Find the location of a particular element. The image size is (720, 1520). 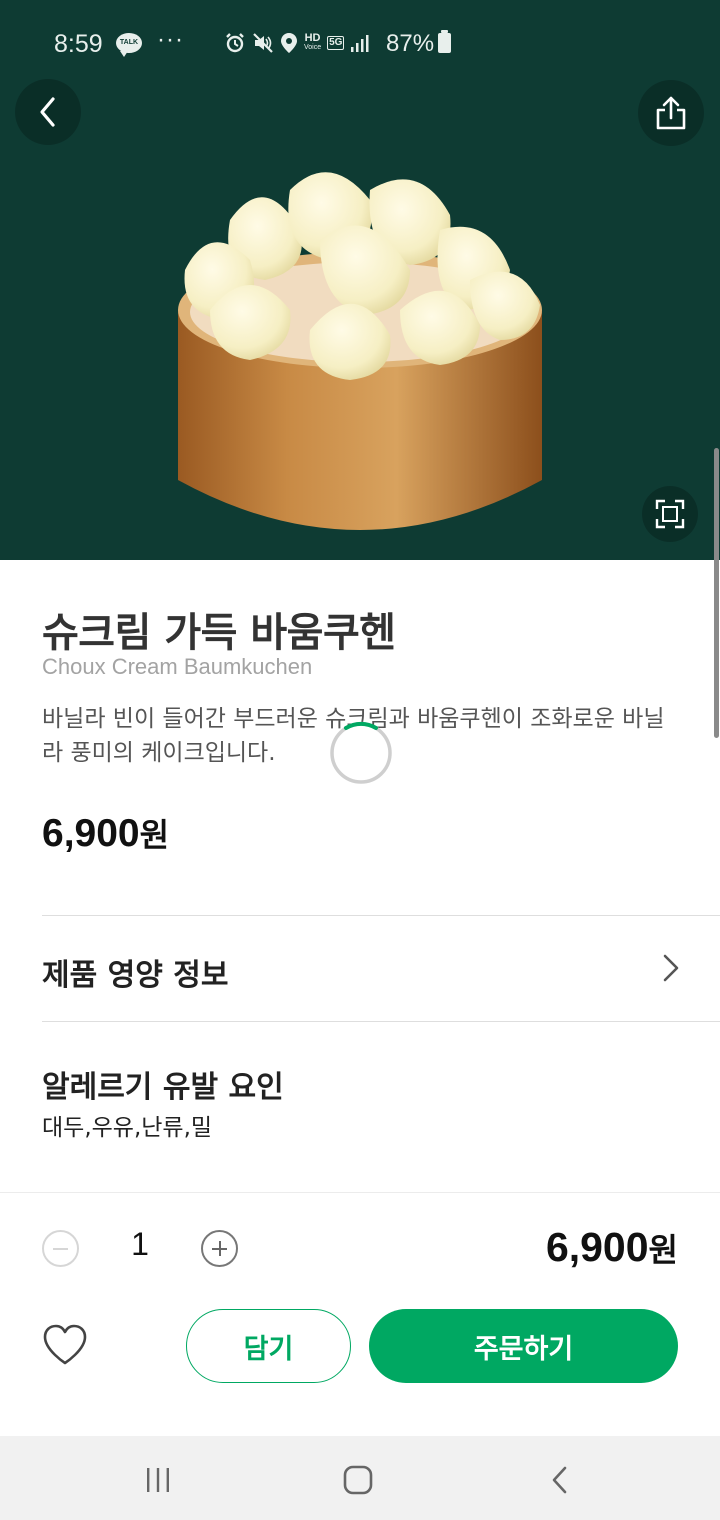

favorite-button is located at coordinates (65, 1345).